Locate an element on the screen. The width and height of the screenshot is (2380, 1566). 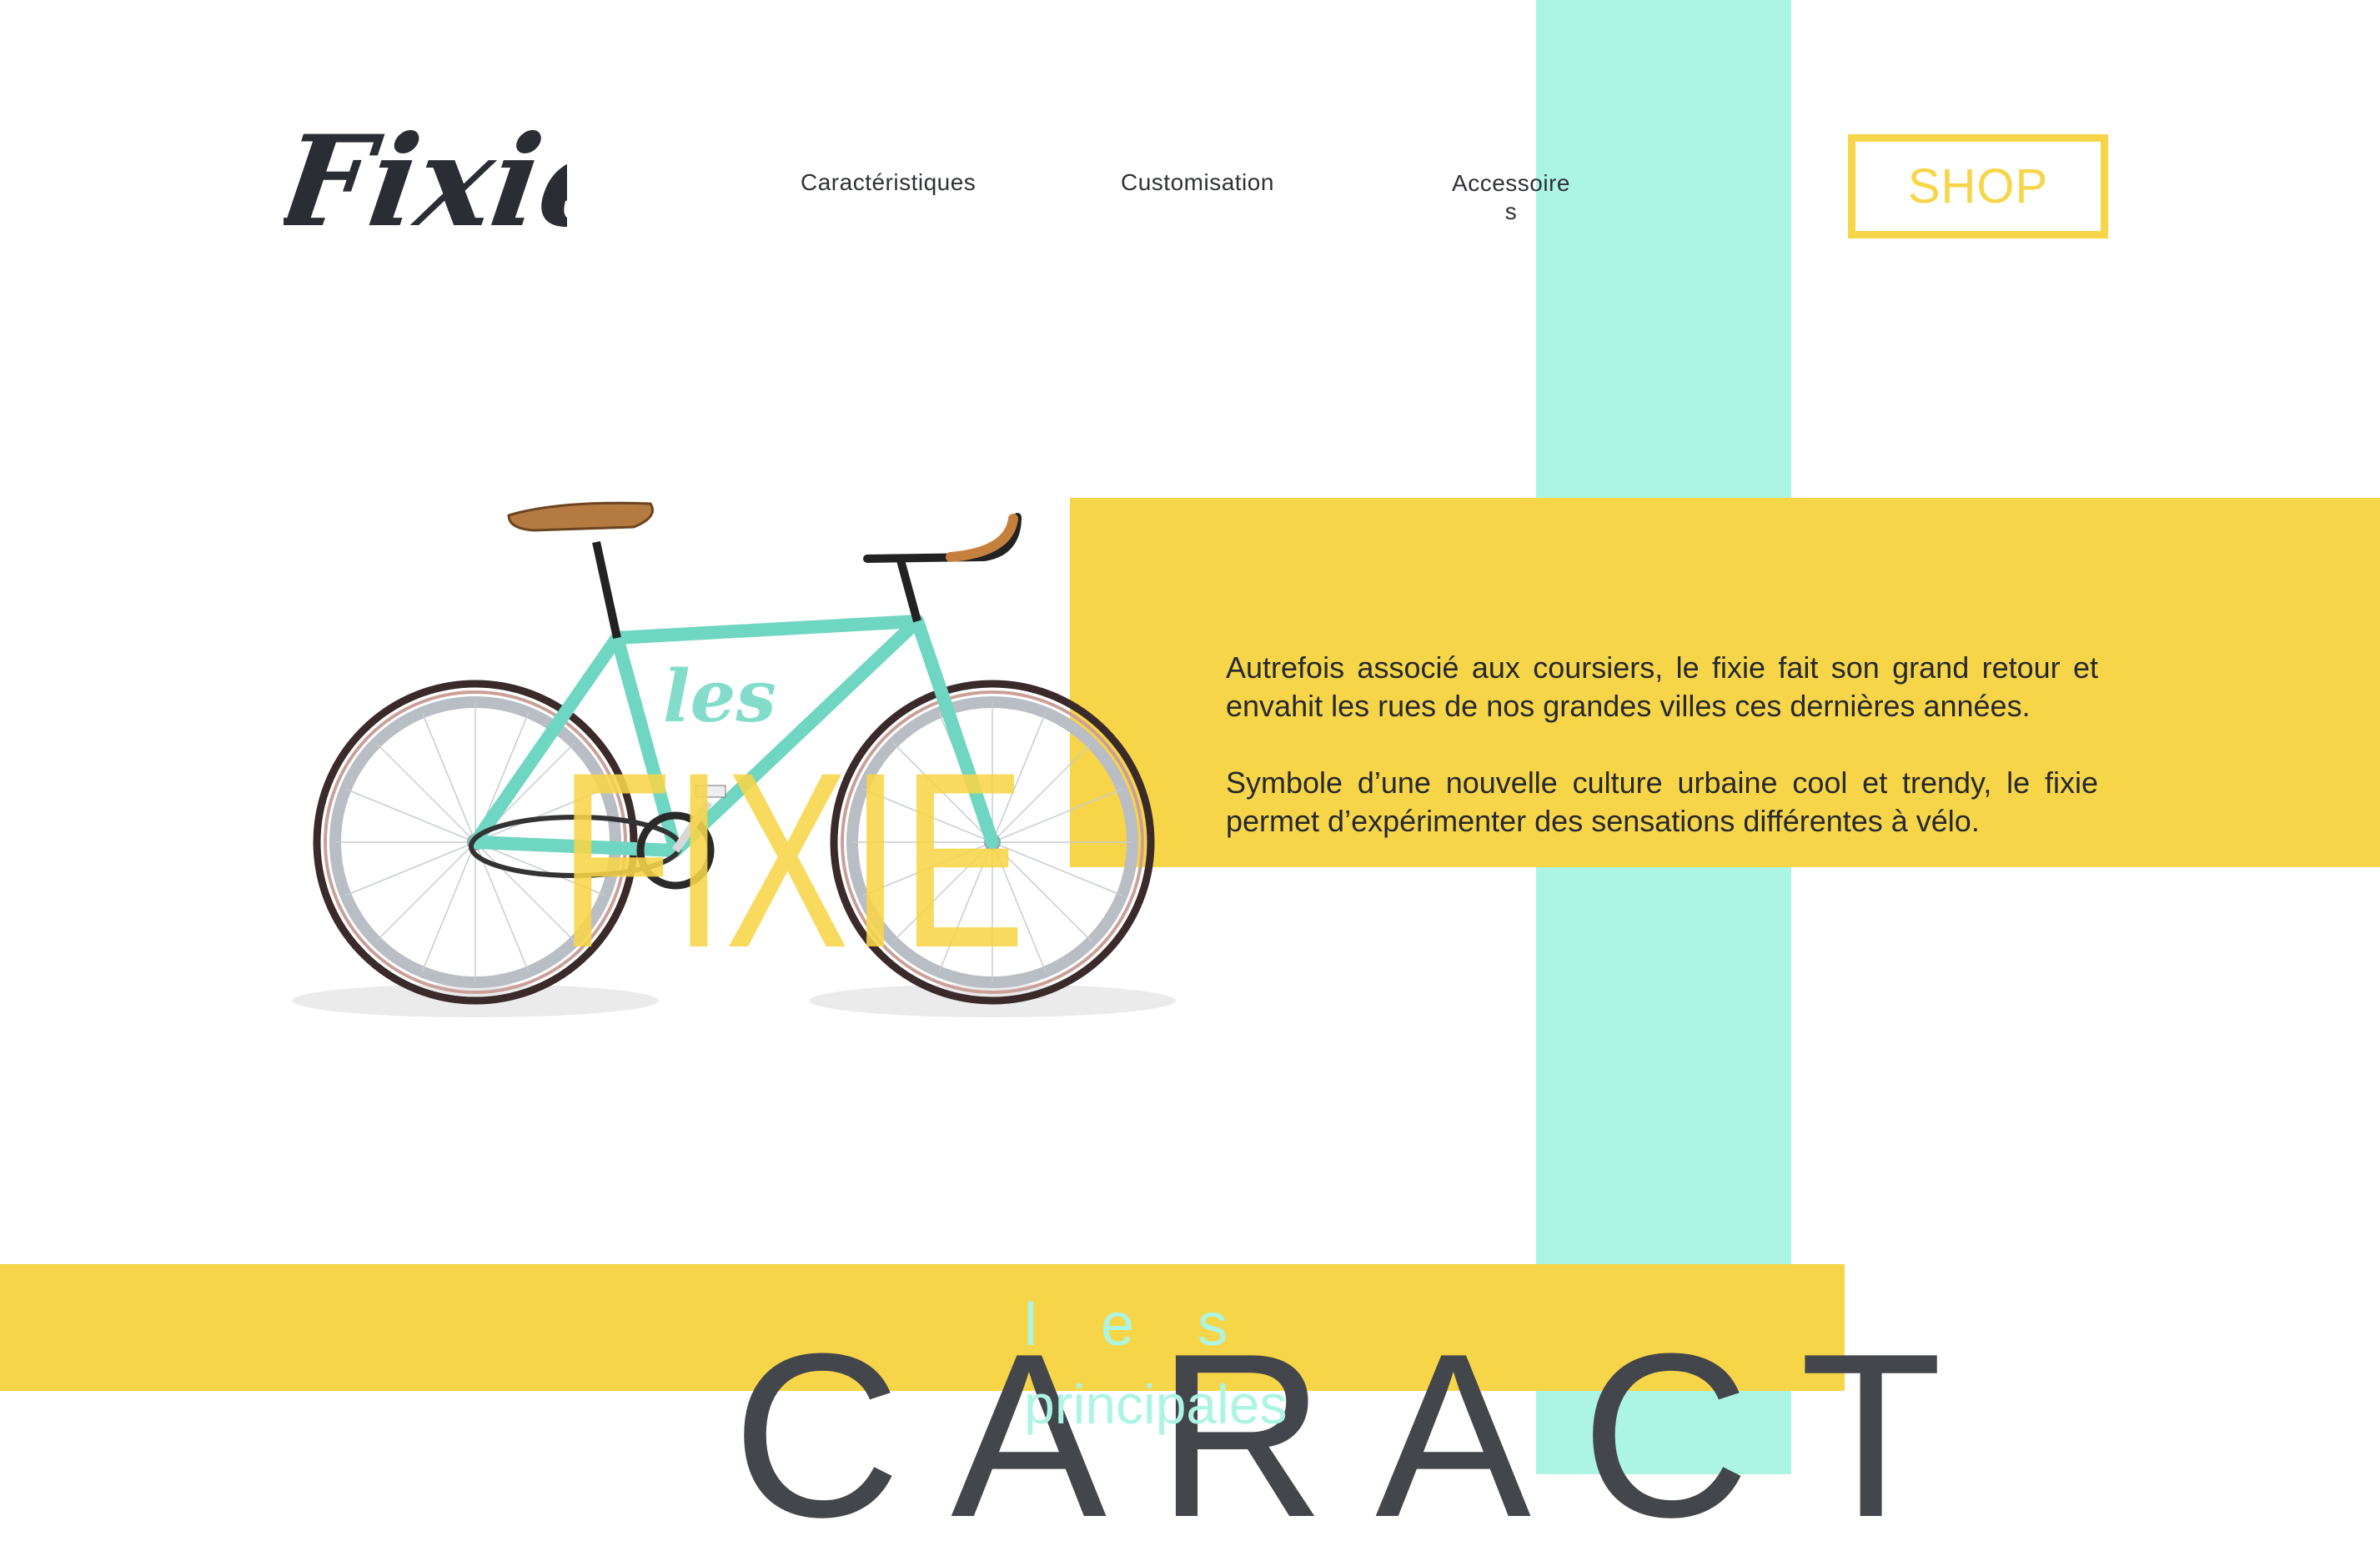
fixie-bike-image: les FIXIE is located at coordinates (734, 759).